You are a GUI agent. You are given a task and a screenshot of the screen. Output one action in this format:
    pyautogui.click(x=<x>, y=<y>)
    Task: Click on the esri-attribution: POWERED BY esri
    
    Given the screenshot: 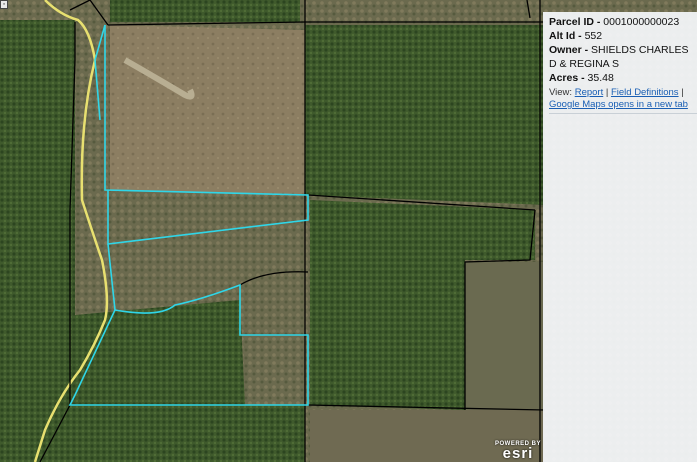 What is the action you would take?
    pyautogui.click(x=518, y=451)
    